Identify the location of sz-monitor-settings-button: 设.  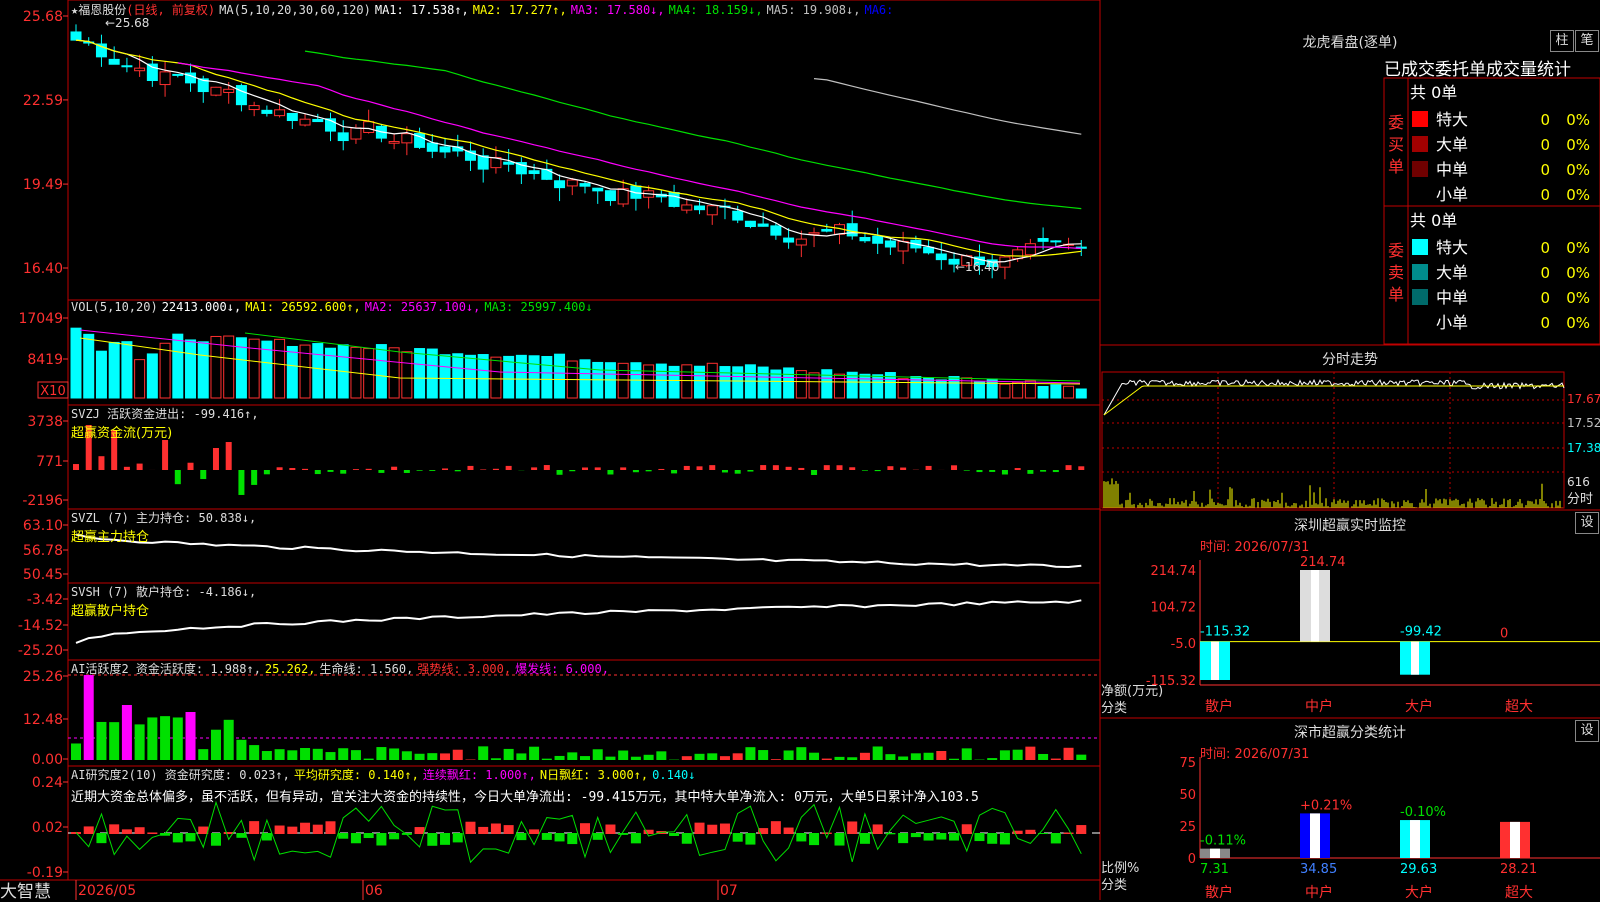
(1587, 523).